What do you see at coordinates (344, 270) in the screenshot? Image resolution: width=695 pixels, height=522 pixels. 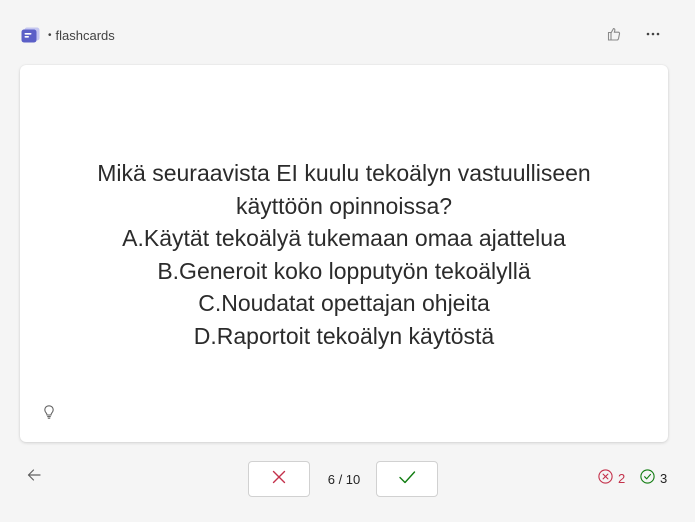 I see `answer-option-b: B.Generoit koko lopputyön tekoälyllä` at bounding box center [344, 270].